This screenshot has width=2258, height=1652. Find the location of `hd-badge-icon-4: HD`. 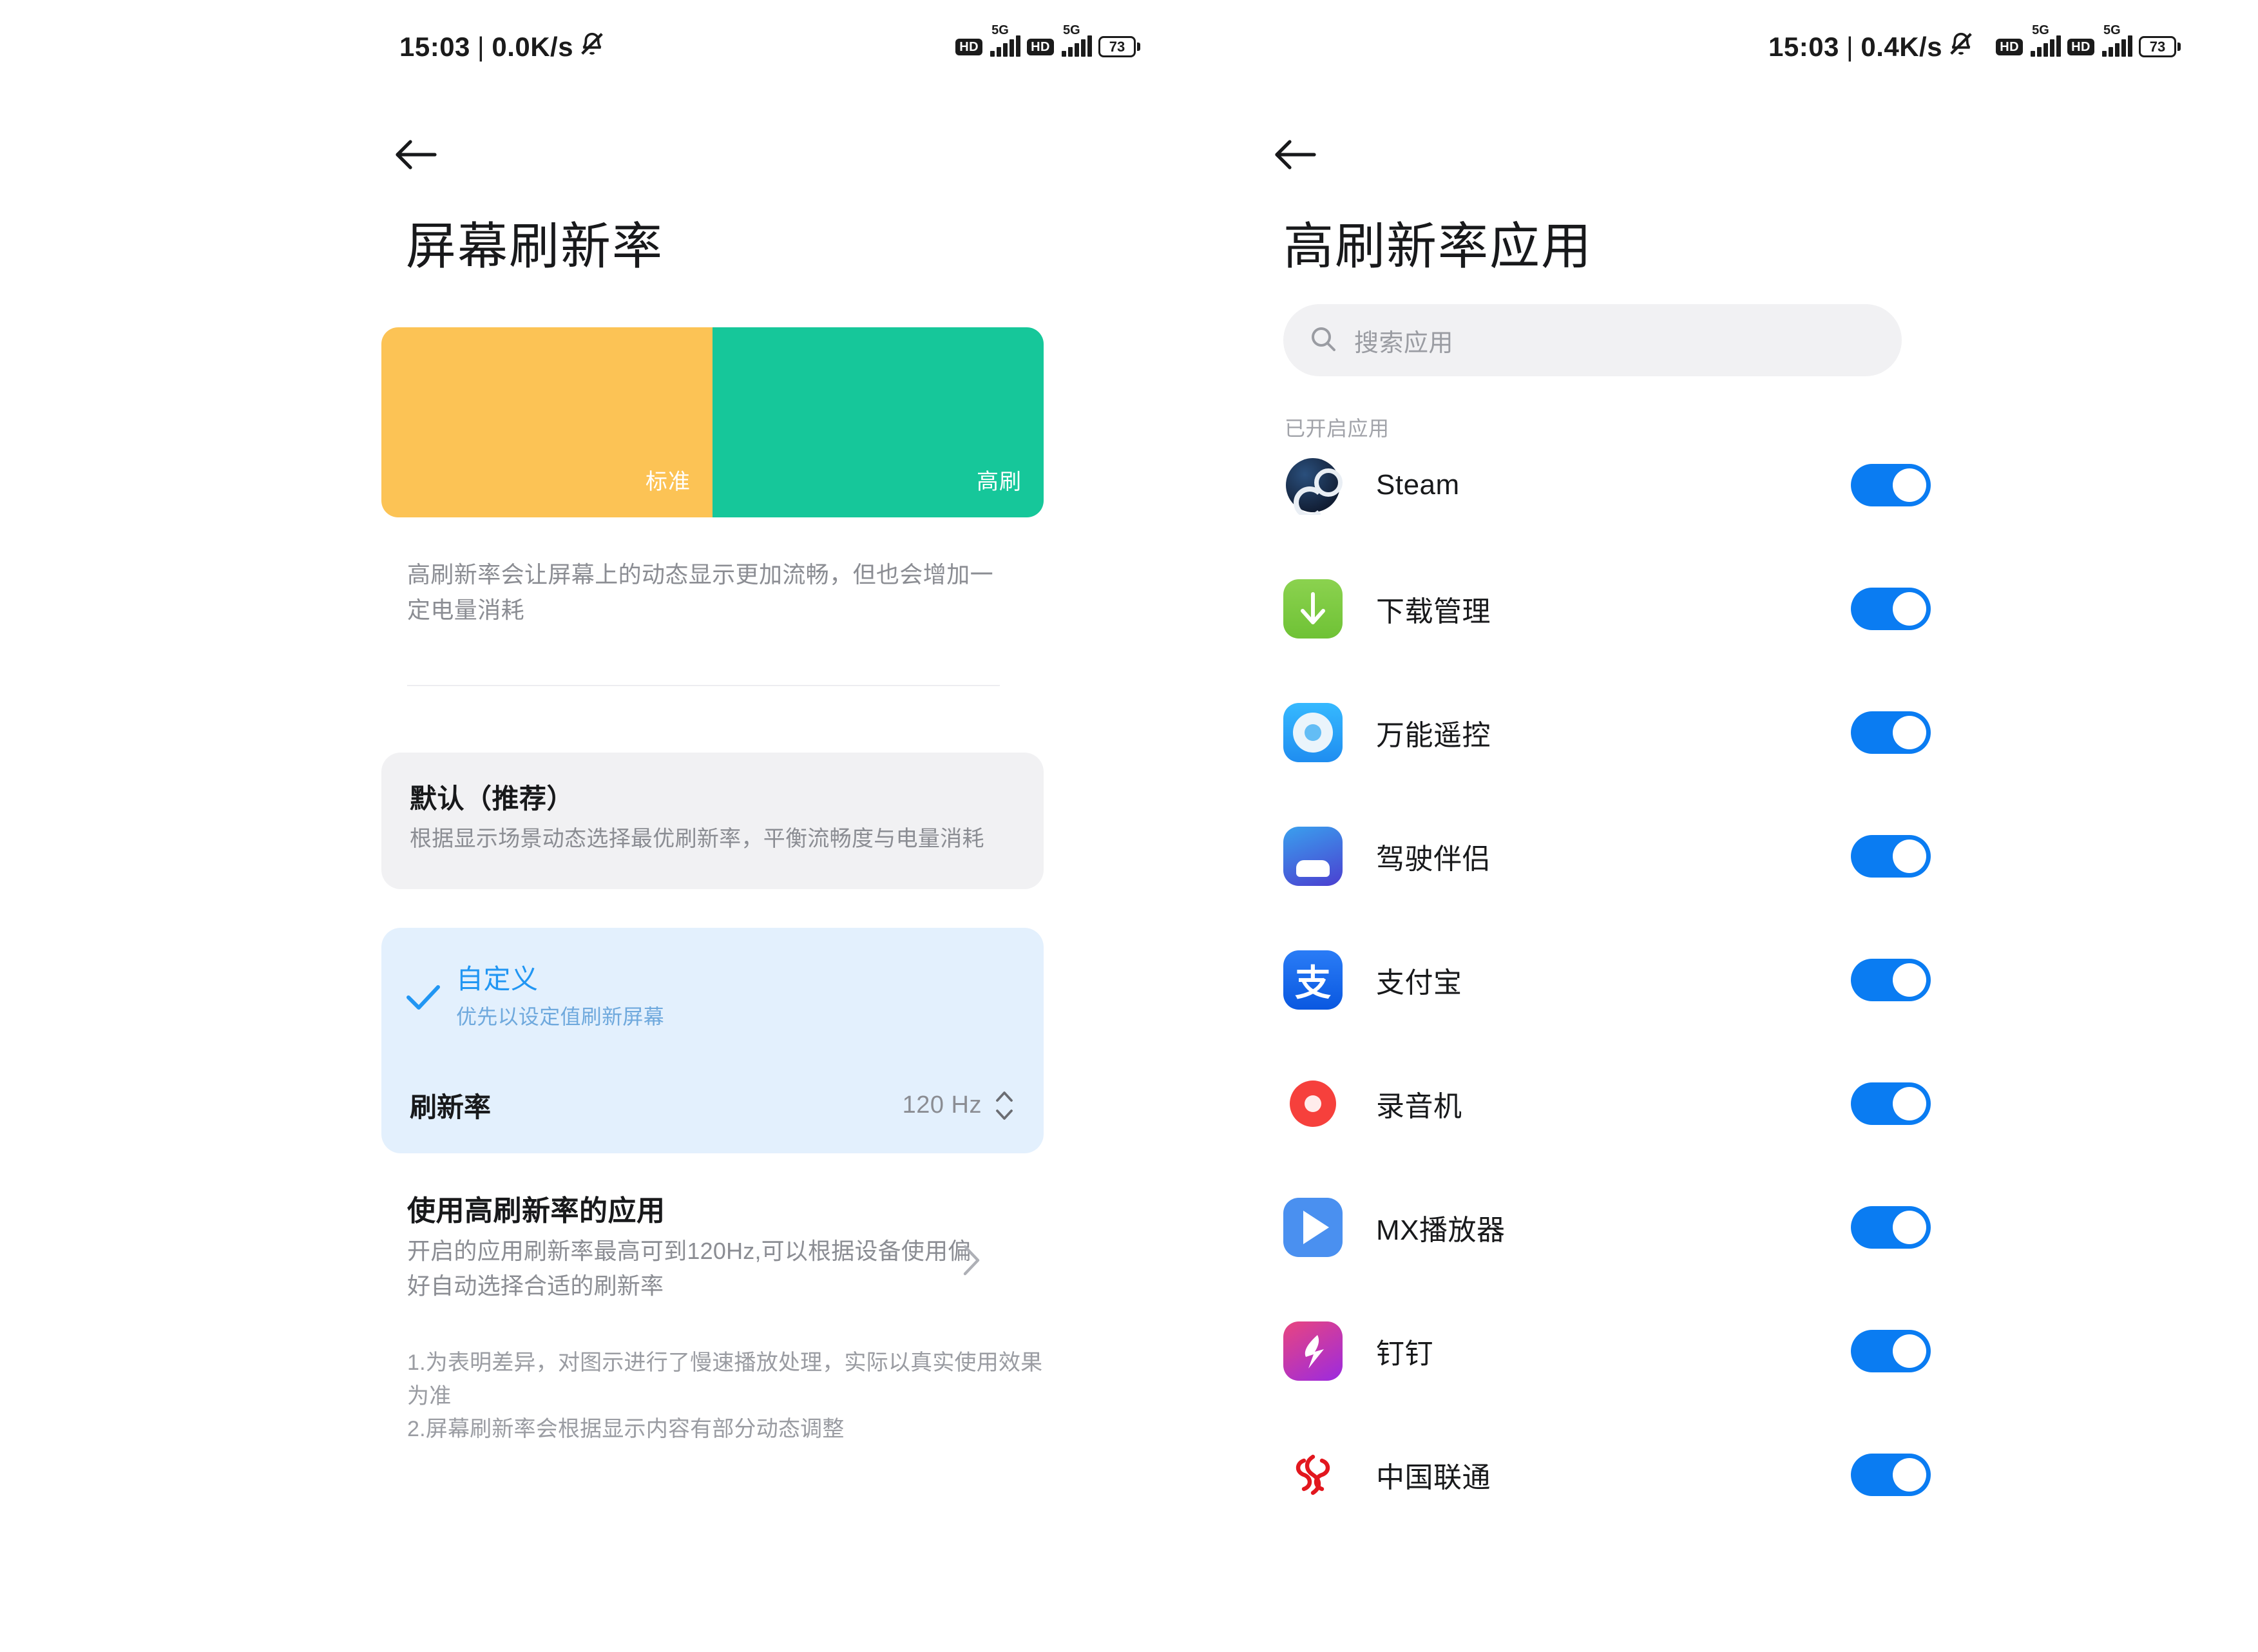

hd-badge-icon-4: HD is located at coordinates (2080, 46).